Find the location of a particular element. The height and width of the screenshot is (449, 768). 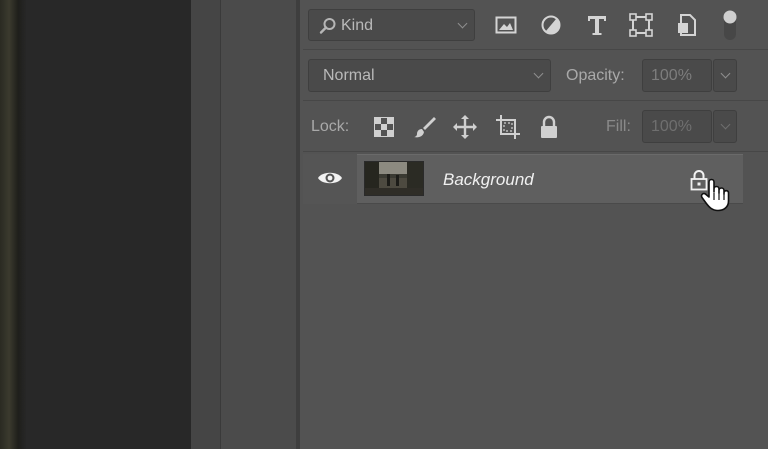

filter-toggle-icon is located at coordinates (730, 25).